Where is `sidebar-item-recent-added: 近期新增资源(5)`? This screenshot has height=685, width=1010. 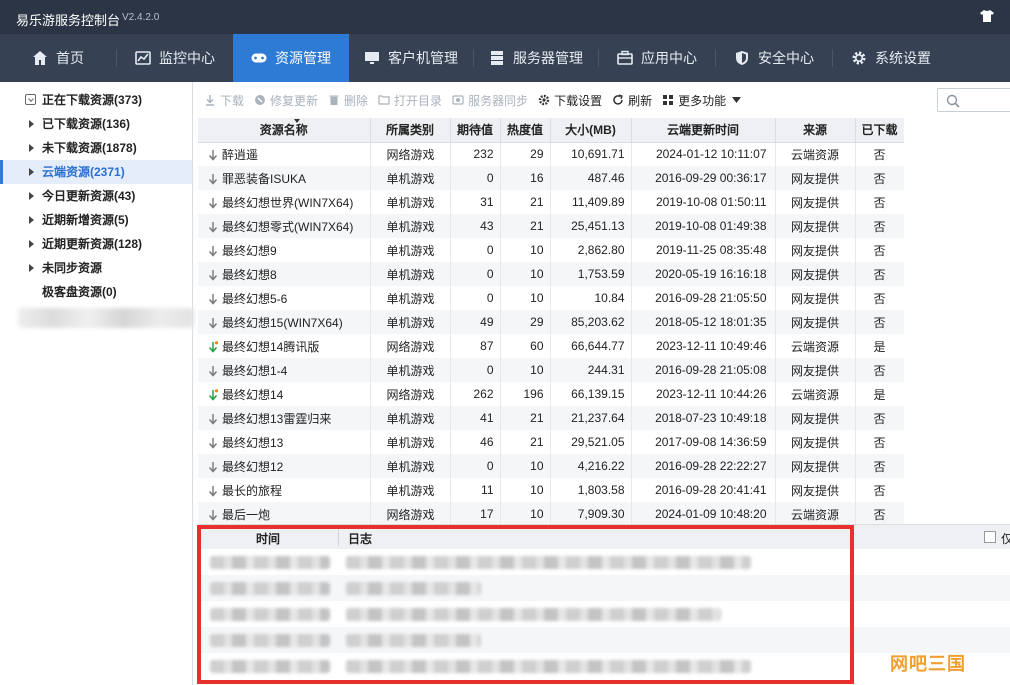 sidebar-item-recent-added: 近期新增资源(5) is located at coordinates (96, 220).